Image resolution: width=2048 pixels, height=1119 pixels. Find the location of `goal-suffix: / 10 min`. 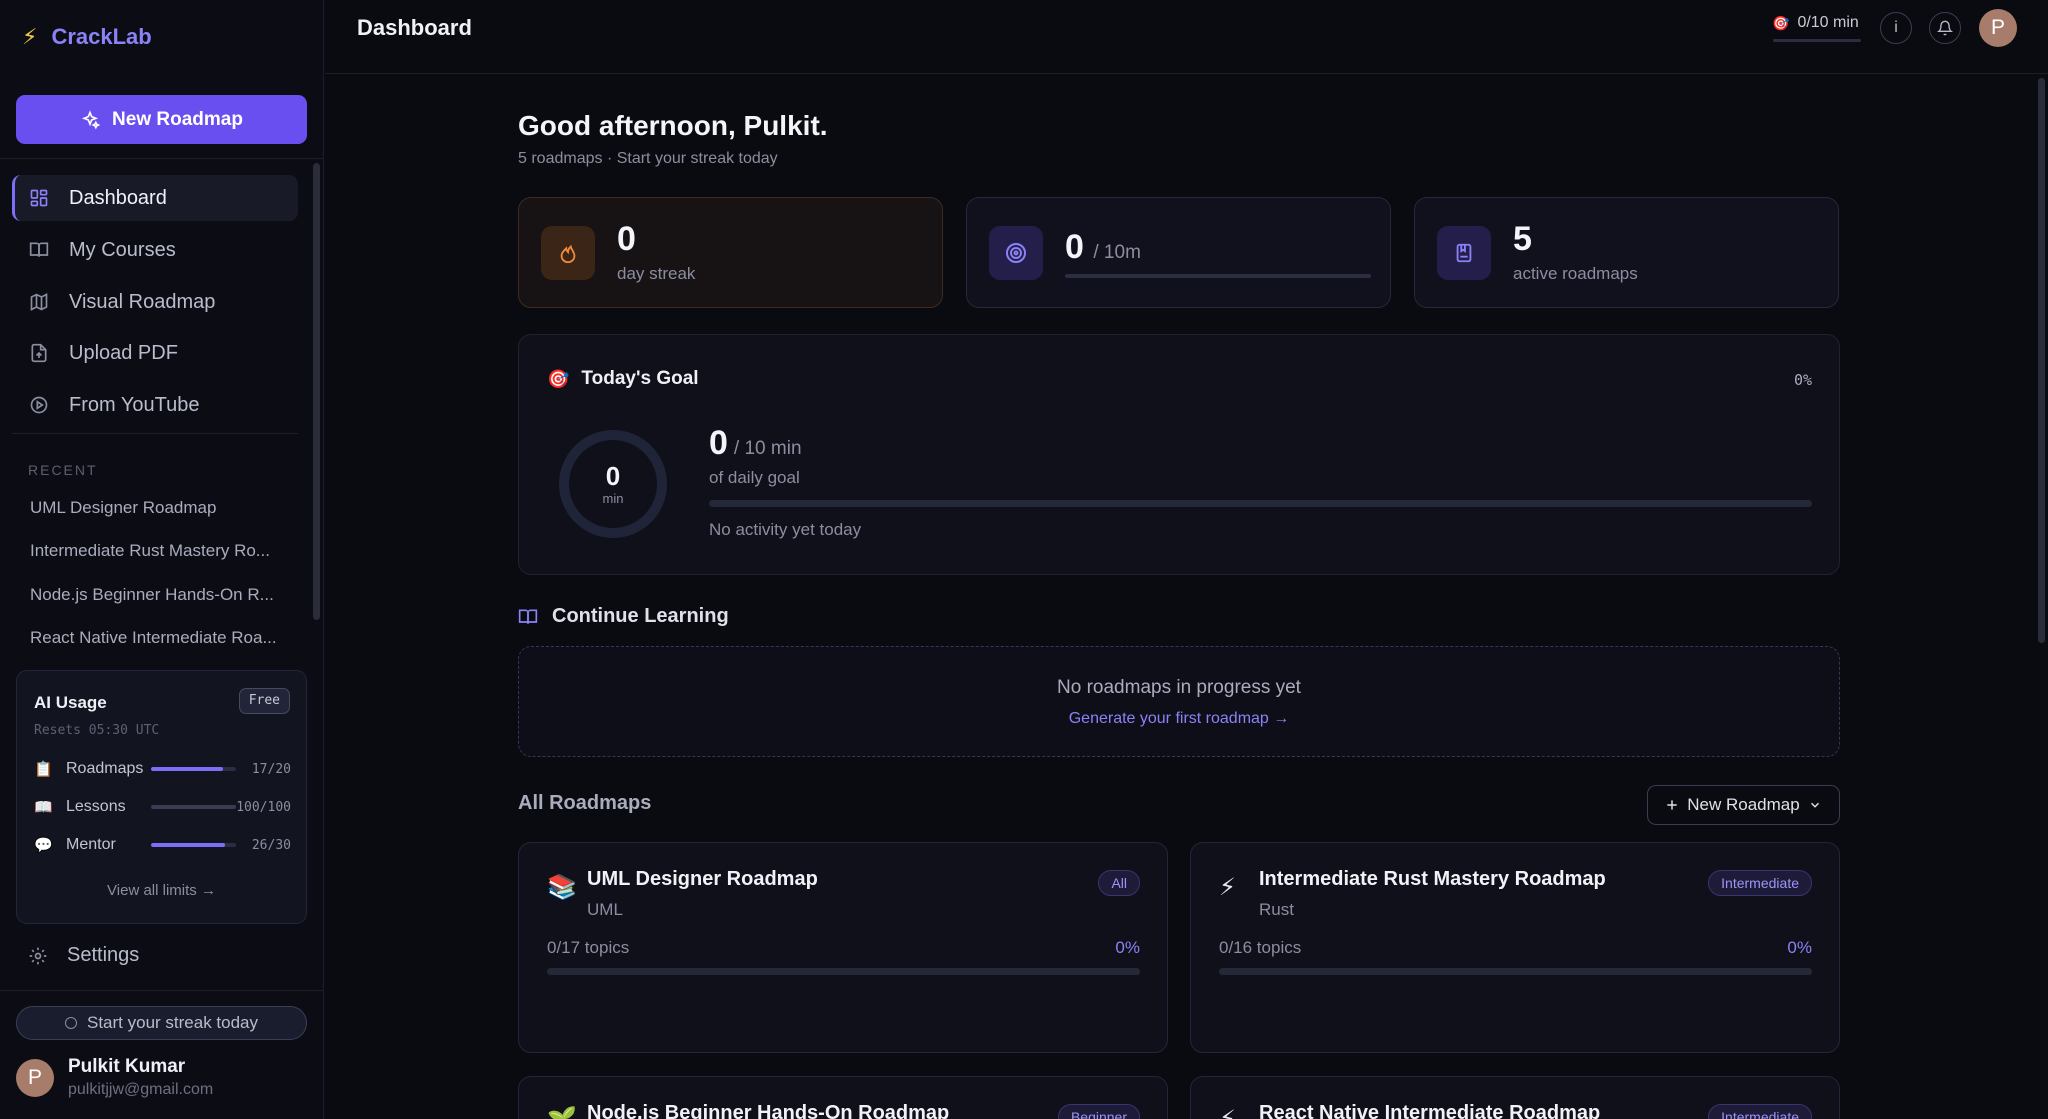

goal-suffix: / 10 min is located at coordinates (767, 448).